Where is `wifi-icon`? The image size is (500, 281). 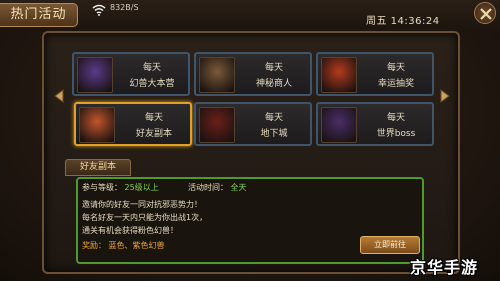
wifi-icon is located at coordinates (99, 10).